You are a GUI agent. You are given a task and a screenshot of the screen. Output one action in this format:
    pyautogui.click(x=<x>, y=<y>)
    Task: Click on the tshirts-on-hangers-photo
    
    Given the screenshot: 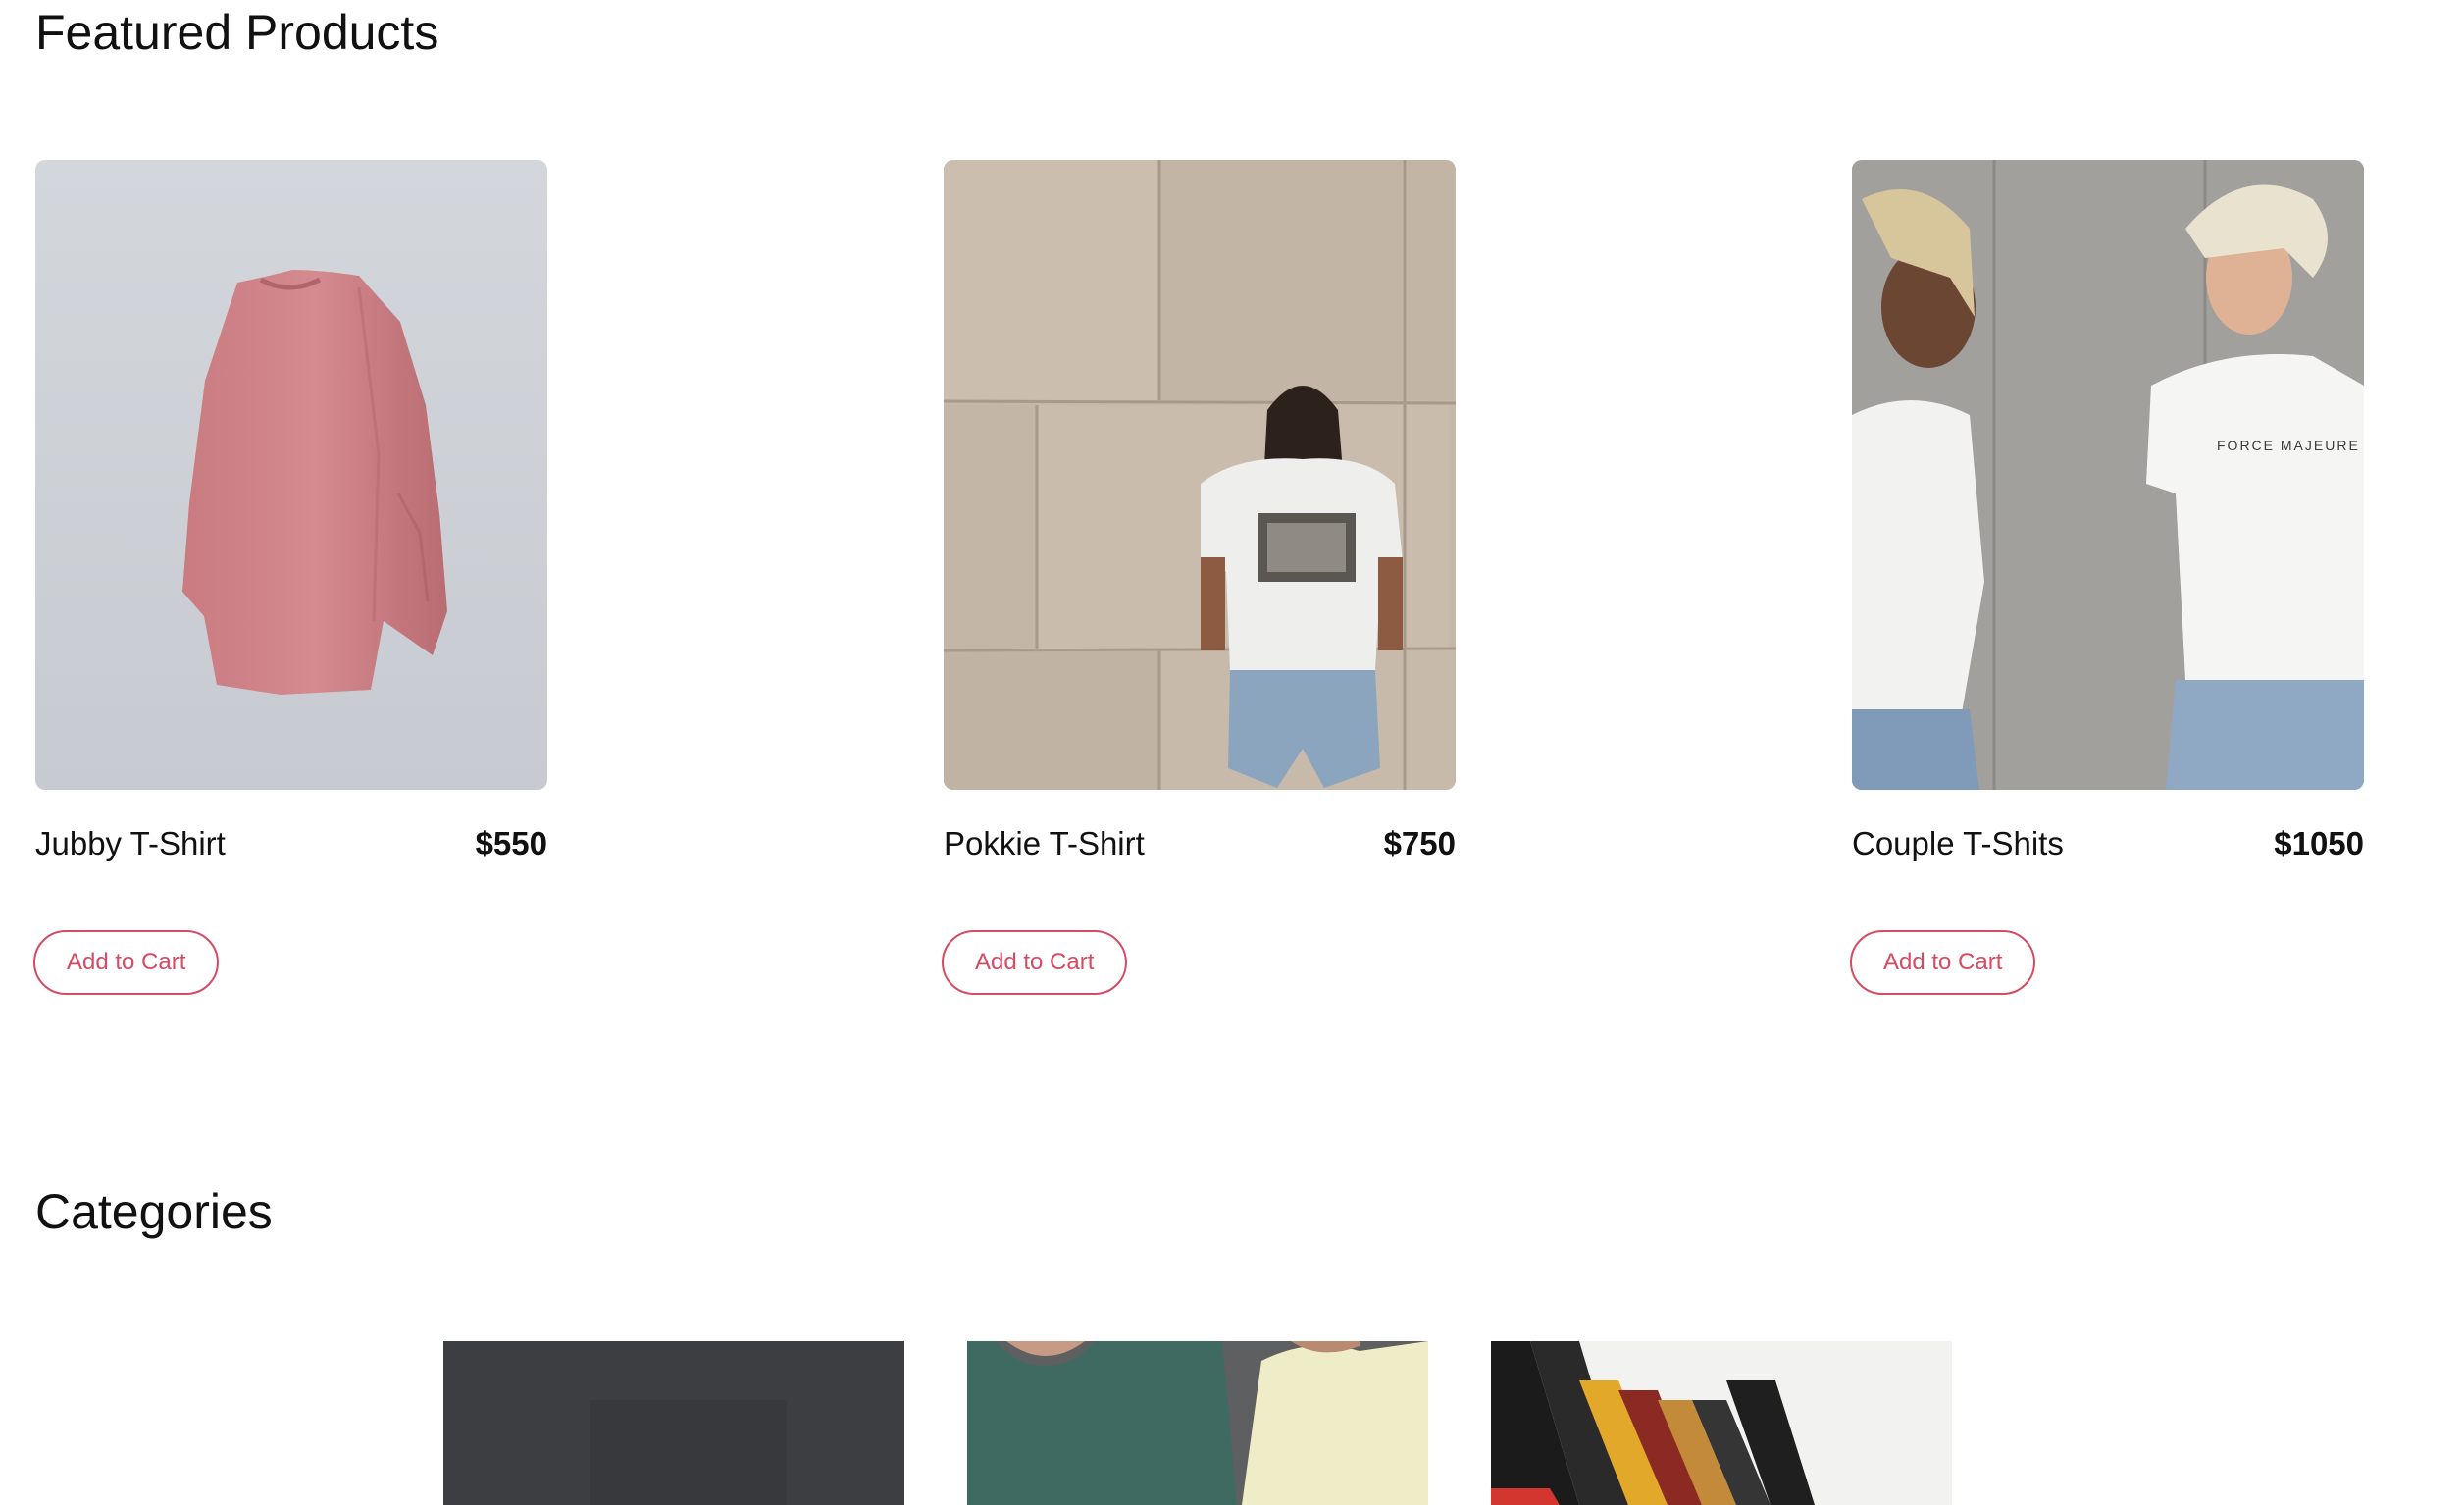 What is the action you would take?
    pyautogui.click(x=1721, y=1423)
    